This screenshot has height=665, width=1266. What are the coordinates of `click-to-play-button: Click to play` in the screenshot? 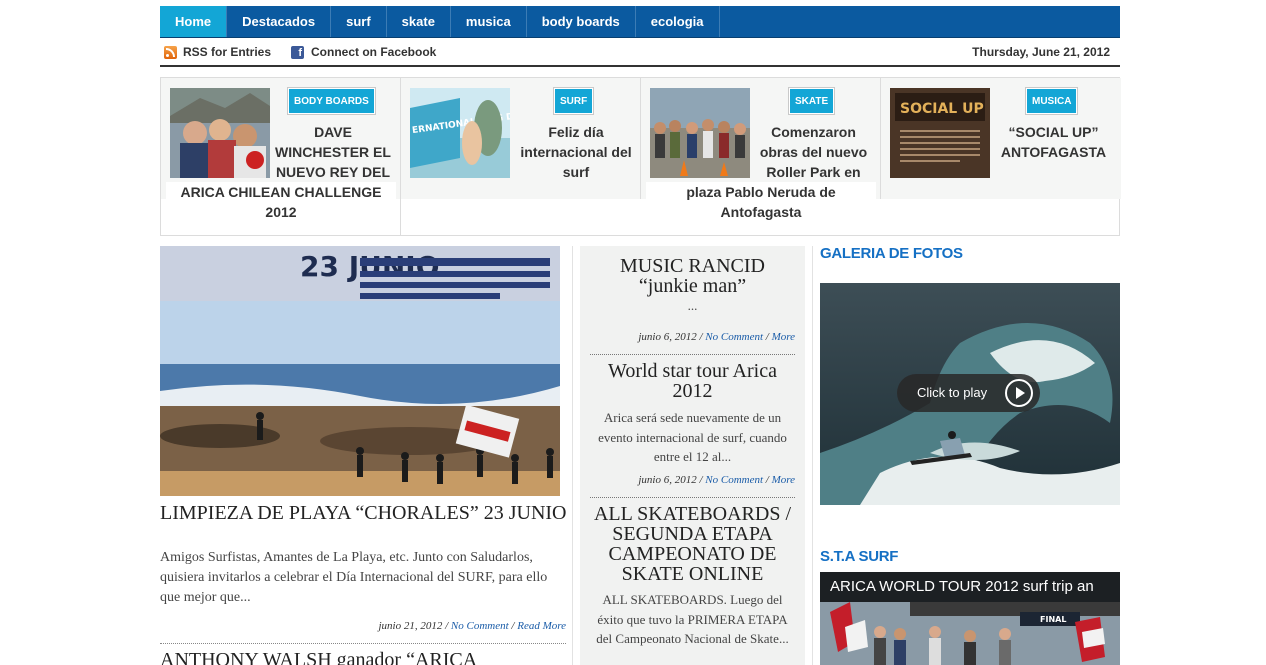 It's located at (968, 393).